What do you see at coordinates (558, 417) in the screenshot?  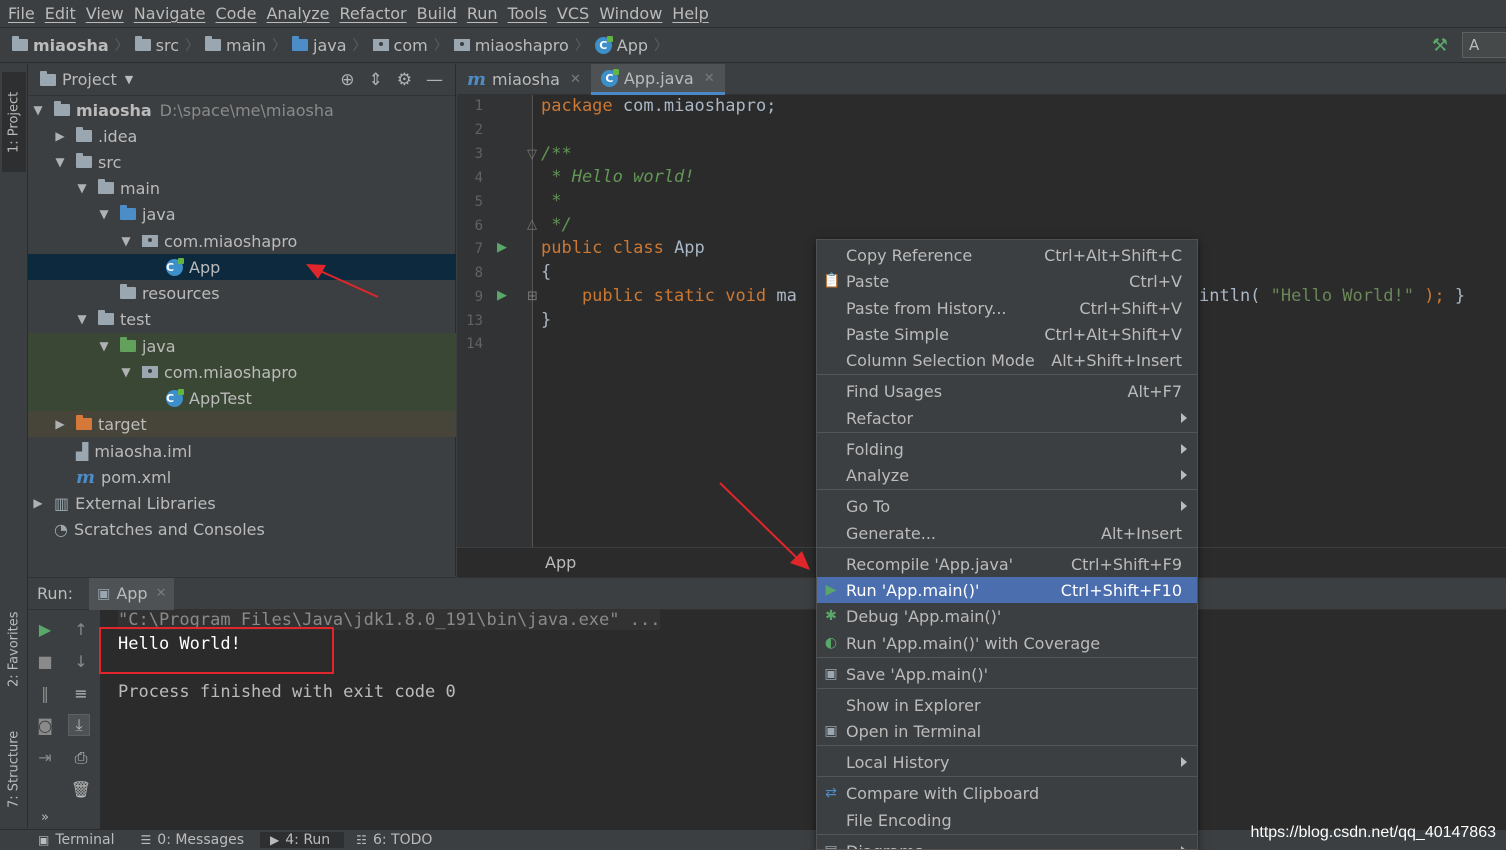 I see `annotation-arrows` at bounding box center [558, 417].